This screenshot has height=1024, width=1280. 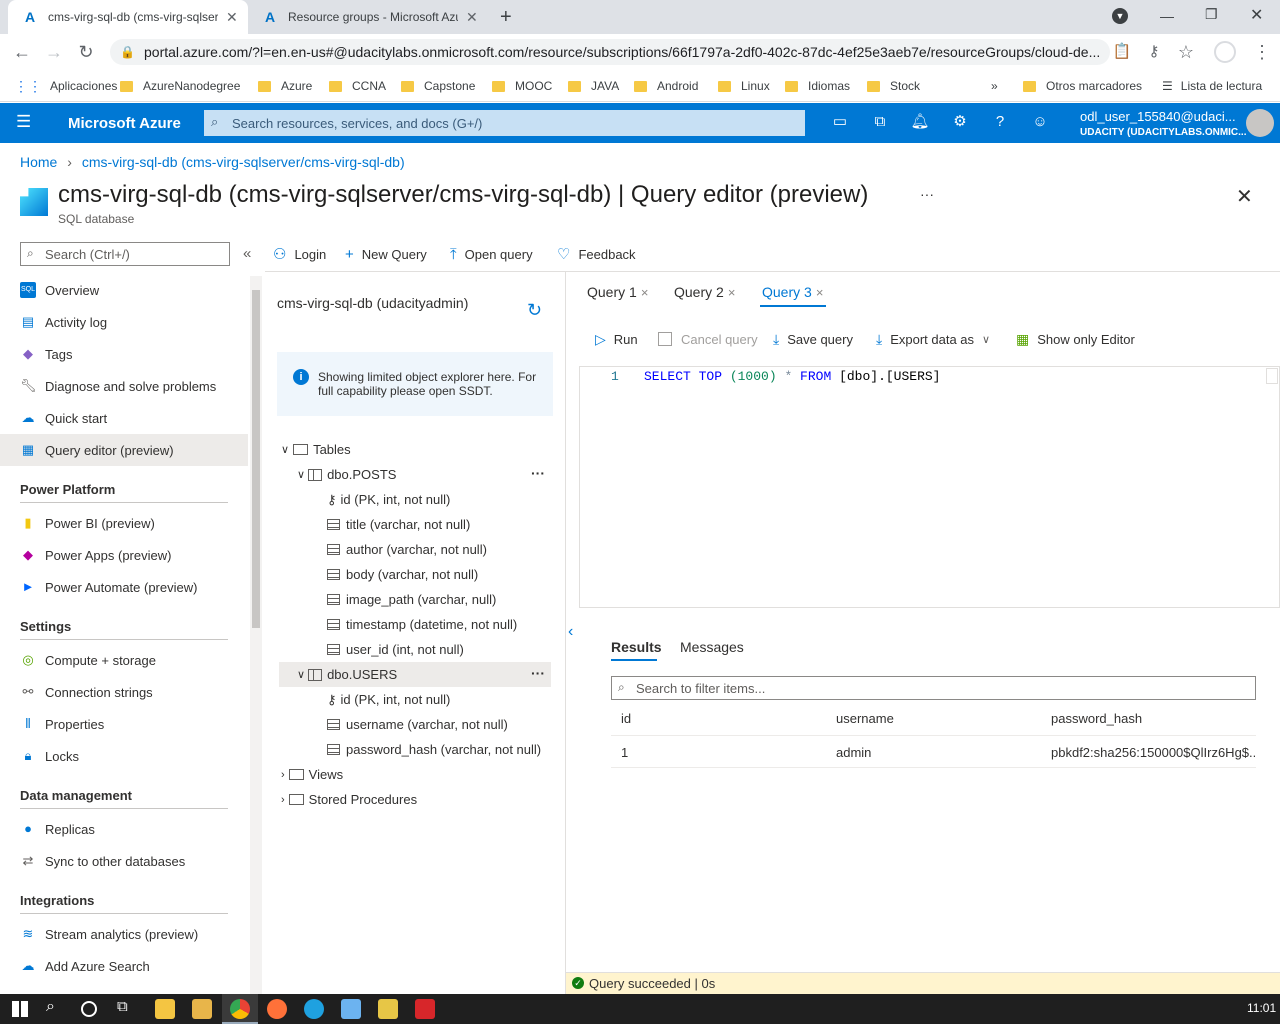 What do you see at coordinates (840, 122) in the screenshot?
I see `cloud-shell-icon: ▭` at bounding box center [840, 122].